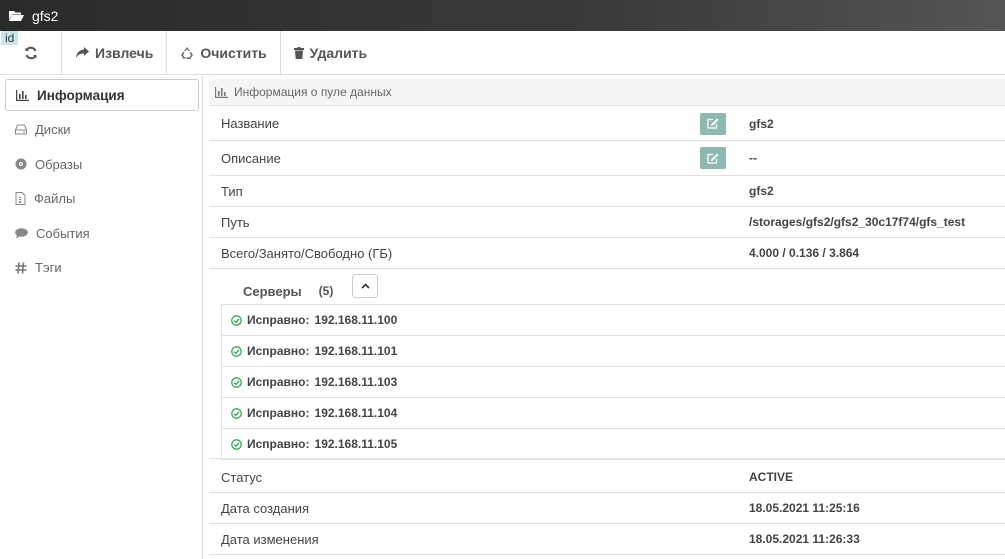 The width and height of the screenshot is (1005, 559). What do you see at coordinates (613, 351) in the screenshot?
I see `list-item: Исправно: 192.168.11.101` at bounding box center [613, 351].